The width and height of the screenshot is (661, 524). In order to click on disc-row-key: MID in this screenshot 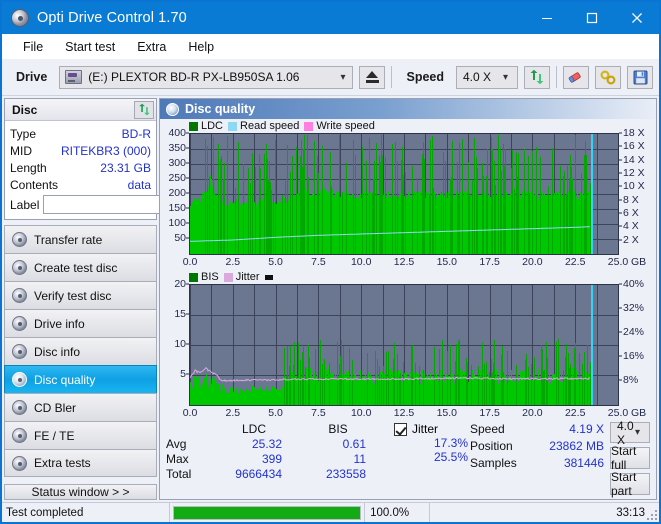, I will do `click(21, 150)`.